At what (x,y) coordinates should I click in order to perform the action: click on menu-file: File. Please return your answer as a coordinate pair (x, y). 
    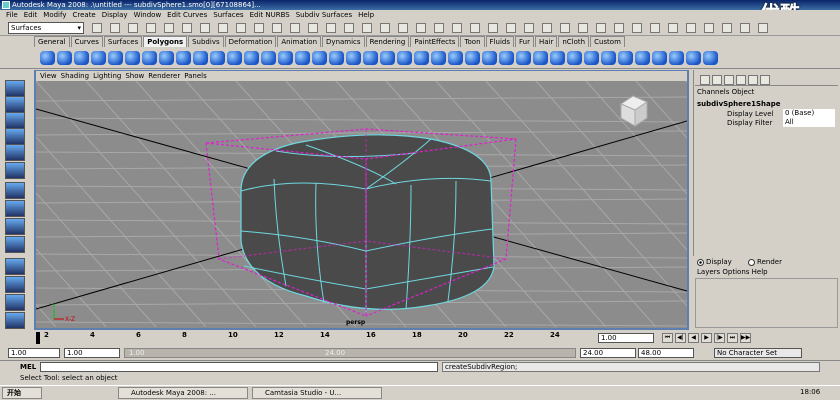
    Looking at the image, I should click on (12, 15).